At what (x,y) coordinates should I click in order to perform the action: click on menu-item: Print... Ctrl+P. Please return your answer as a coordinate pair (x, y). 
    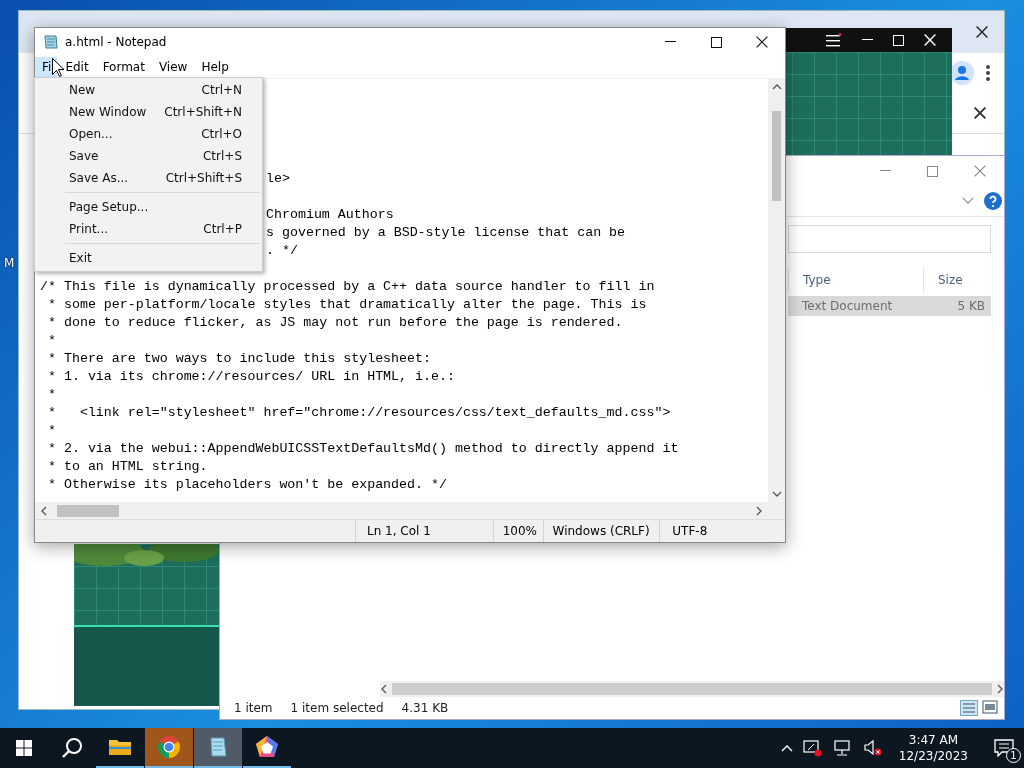
    Looking at the image, I should click on (148, 229).